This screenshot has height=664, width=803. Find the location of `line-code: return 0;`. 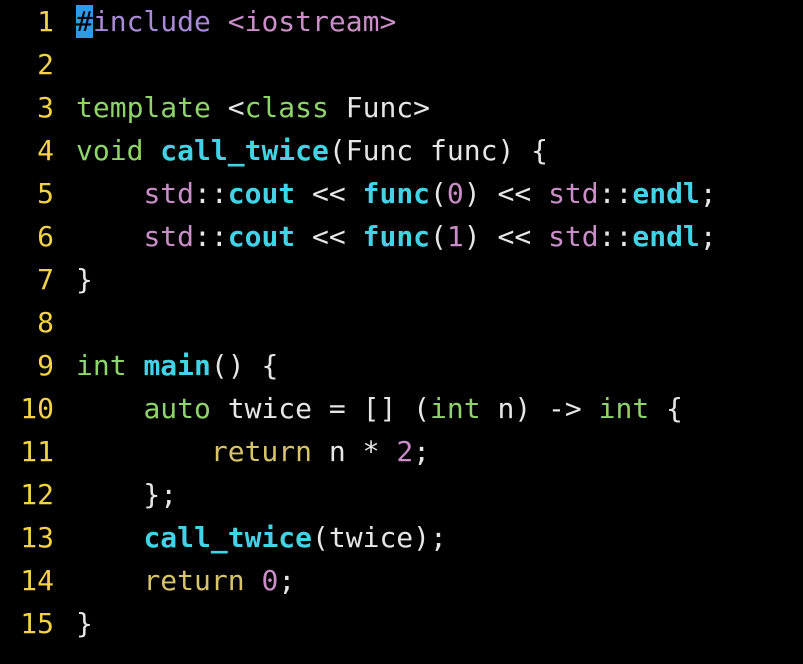

line-code: return 0; is located at coordinates (185, 580).